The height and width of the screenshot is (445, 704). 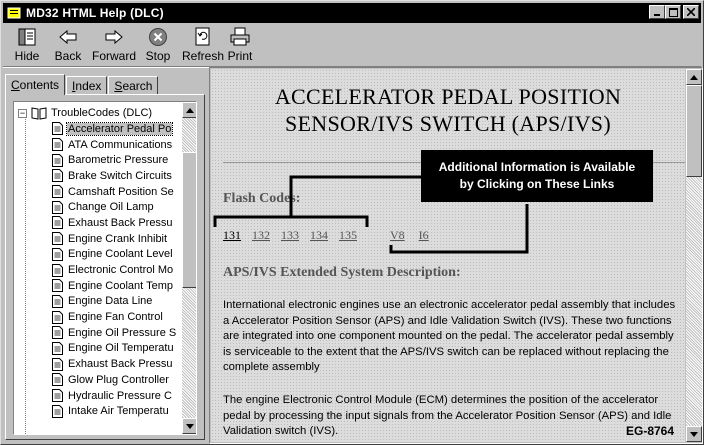 I want to click on print-icon, so click(x=240, y=37).